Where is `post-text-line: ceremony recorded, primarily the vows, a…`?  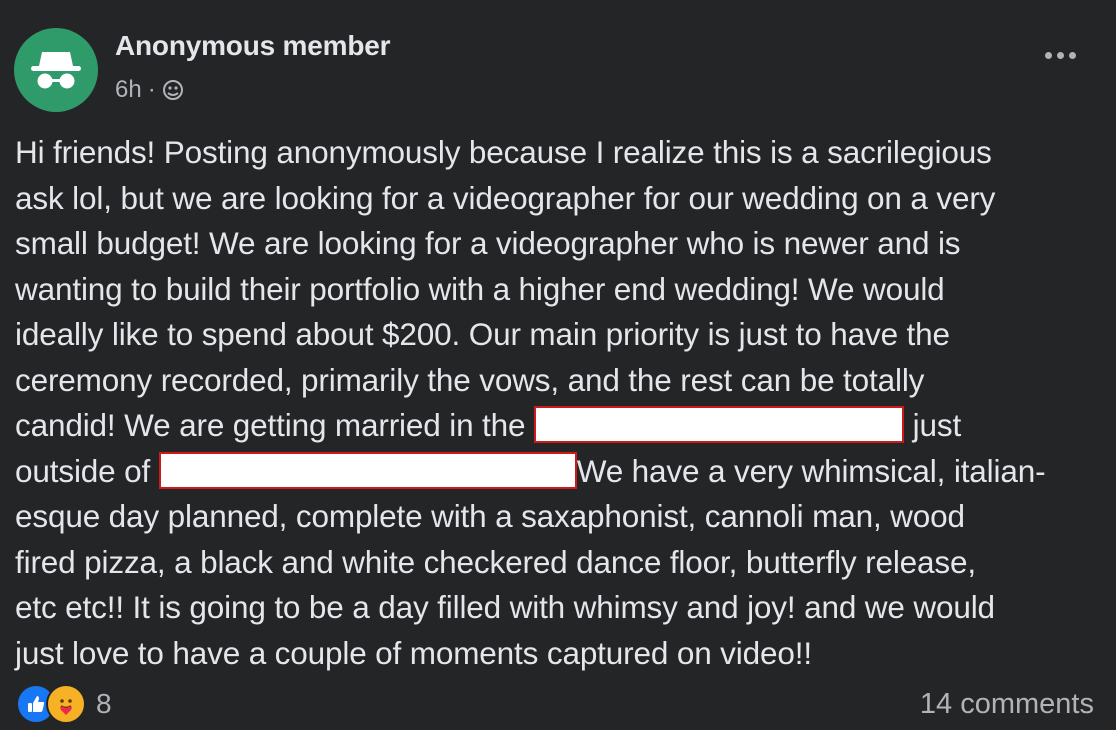 post-text-line: ceremony recorded, primarily the vows, a… is located at coordinates (470, 379).